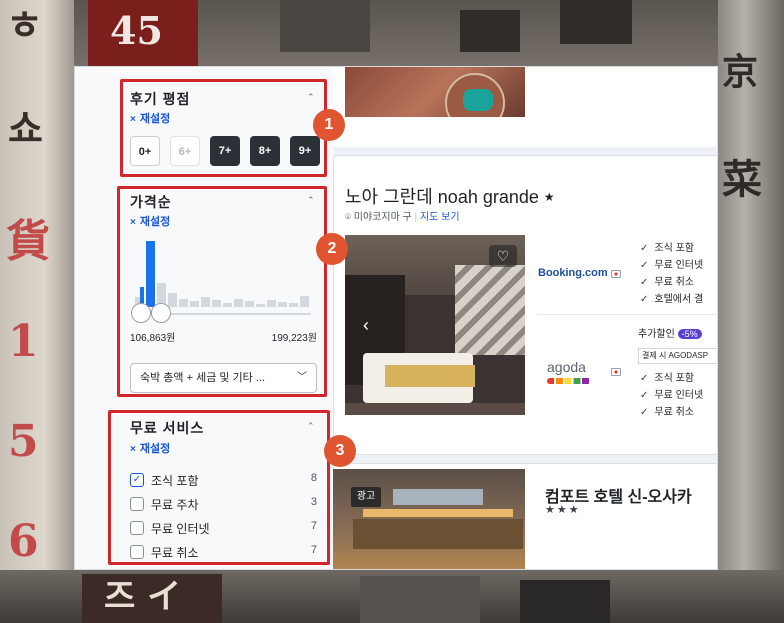  I want to click on heart-icon: ♡, so click(503, 256).